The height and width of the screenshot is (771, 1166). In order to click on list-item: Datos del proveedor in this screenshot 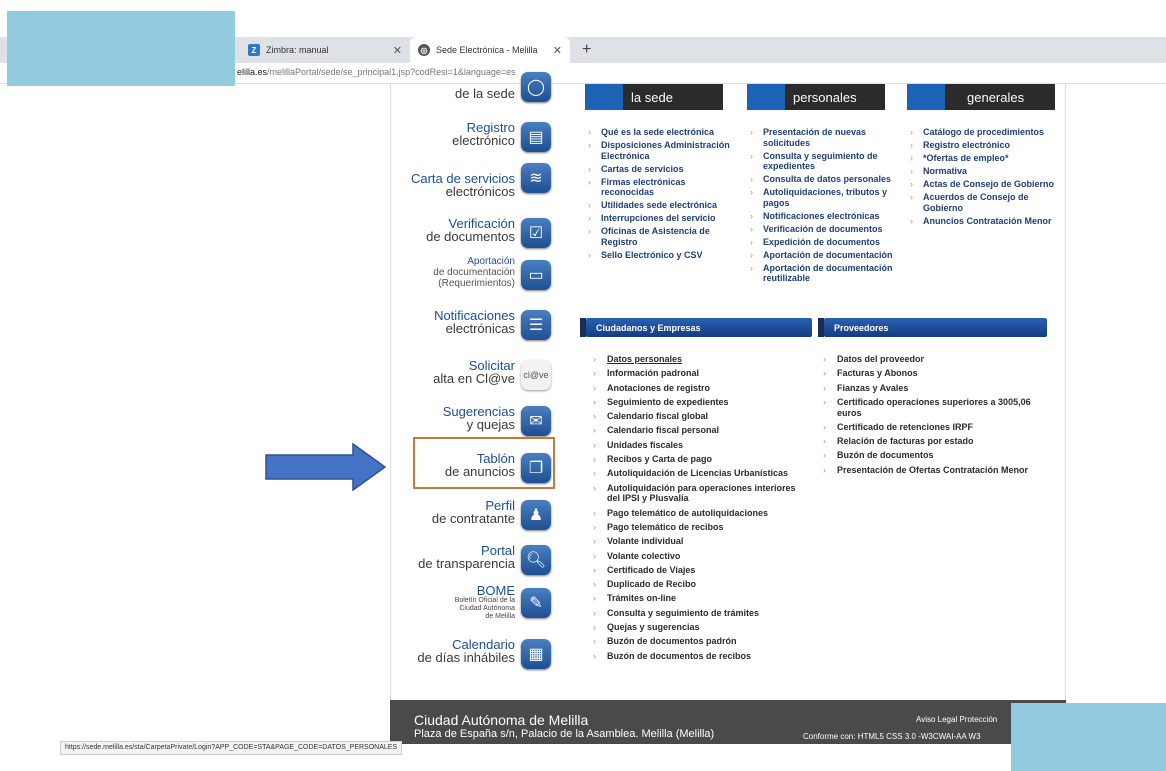, I will do `click(931, 359)`.